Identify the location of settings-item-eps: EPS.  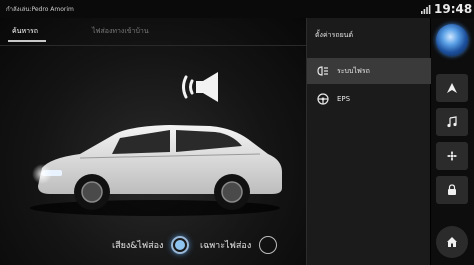
(369, 99).